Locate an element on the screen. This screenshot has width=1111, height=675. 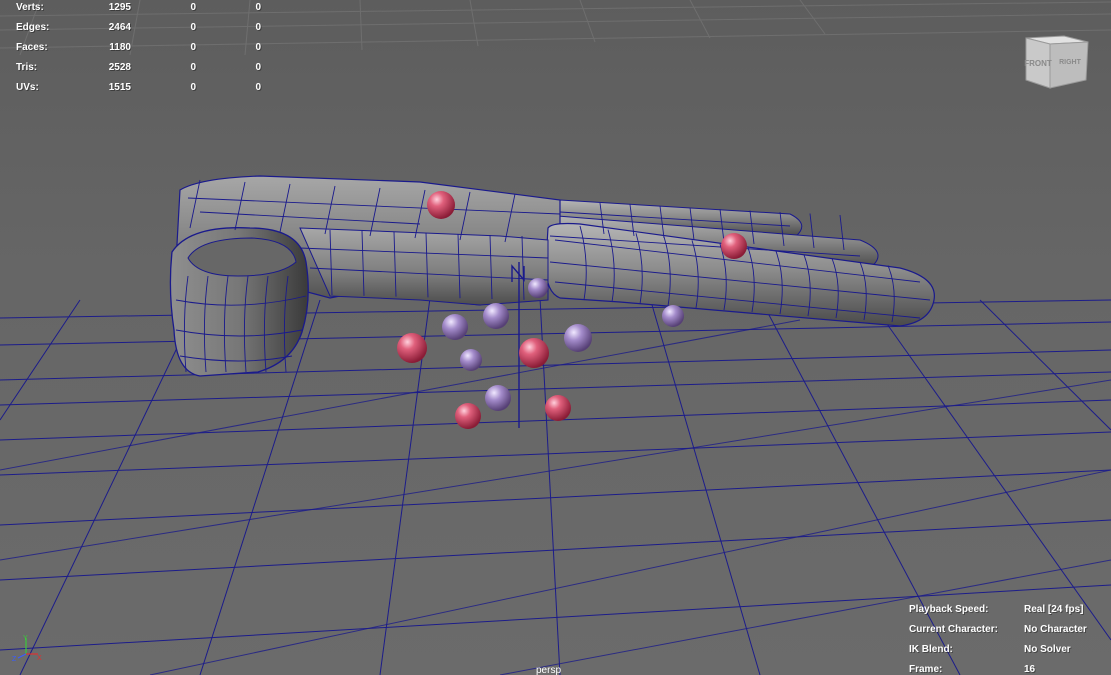
stat-value: 1180 is located at coordinates (120, 47).